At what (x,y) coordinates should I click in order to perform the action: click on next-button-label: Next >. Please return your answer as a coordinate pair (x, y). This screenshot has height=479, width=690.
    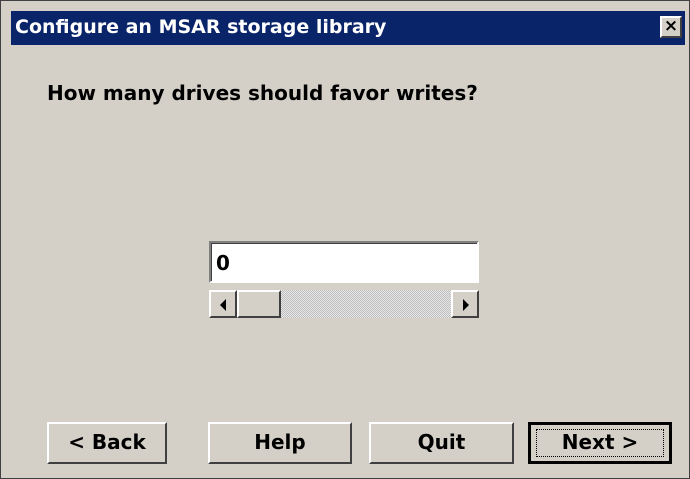
    Looking at the image, I should click on (600, 442).